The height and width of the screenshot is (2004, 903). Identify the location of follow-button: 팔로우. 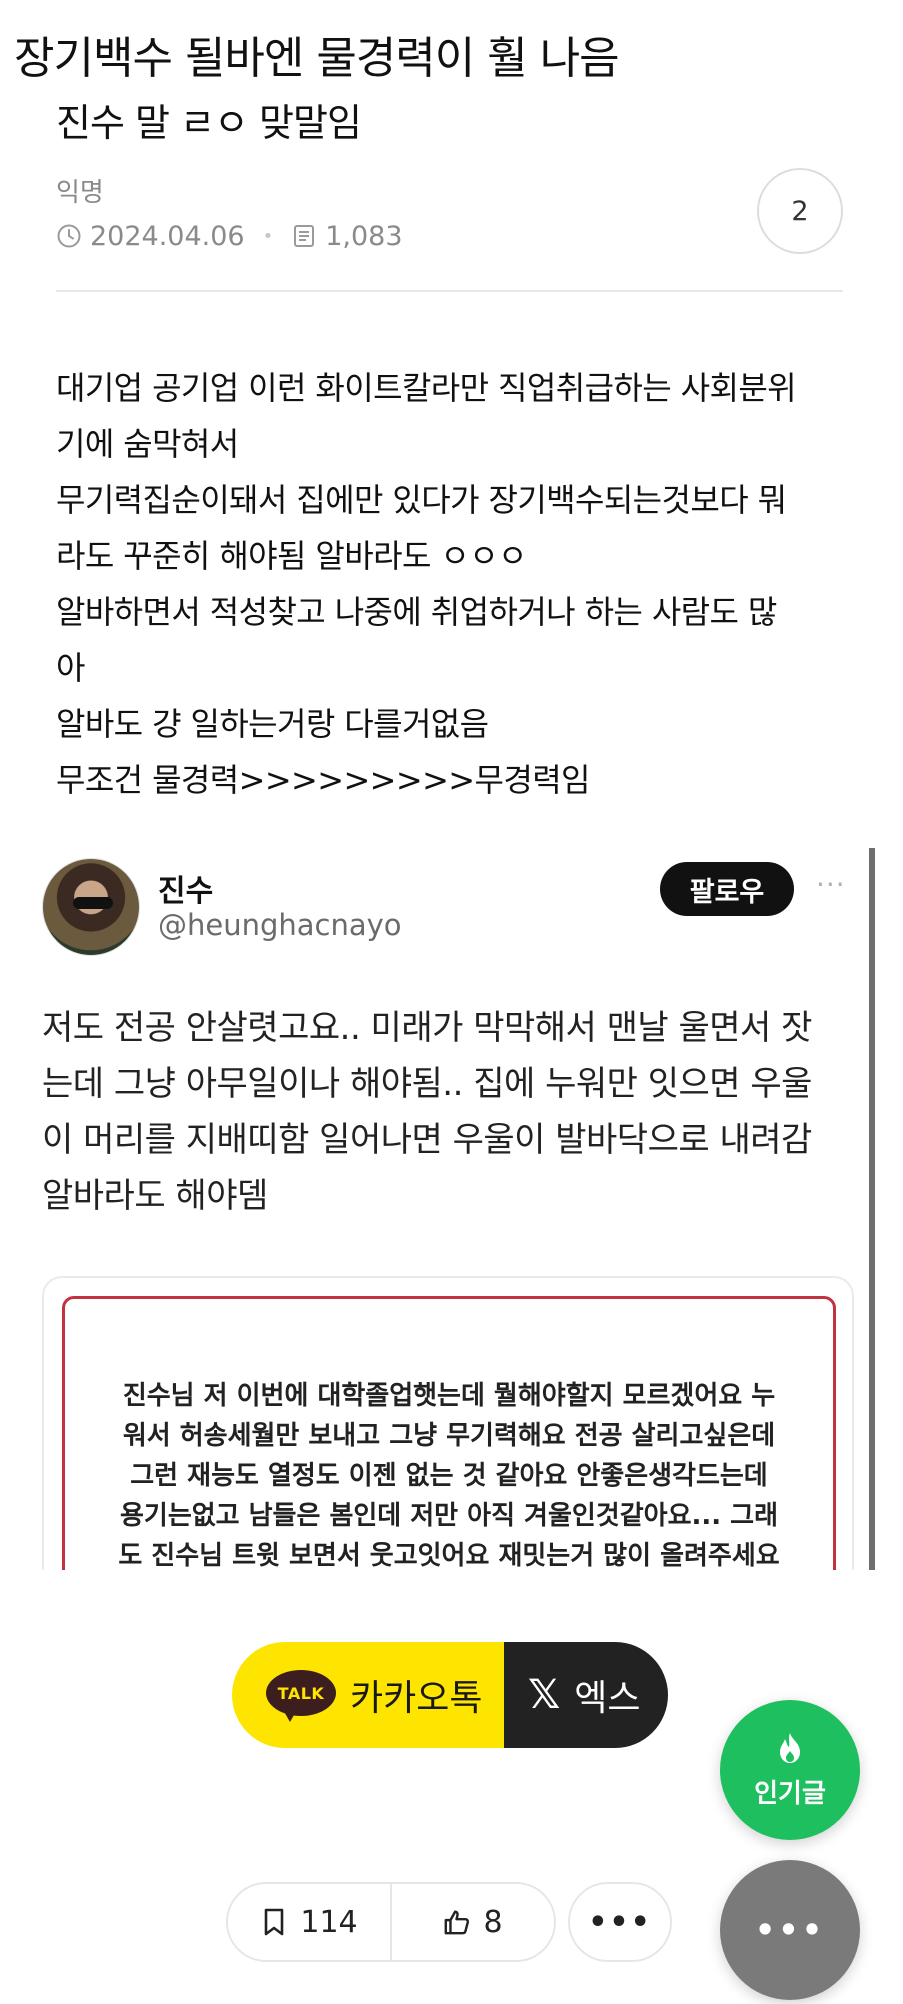
(727, 889).